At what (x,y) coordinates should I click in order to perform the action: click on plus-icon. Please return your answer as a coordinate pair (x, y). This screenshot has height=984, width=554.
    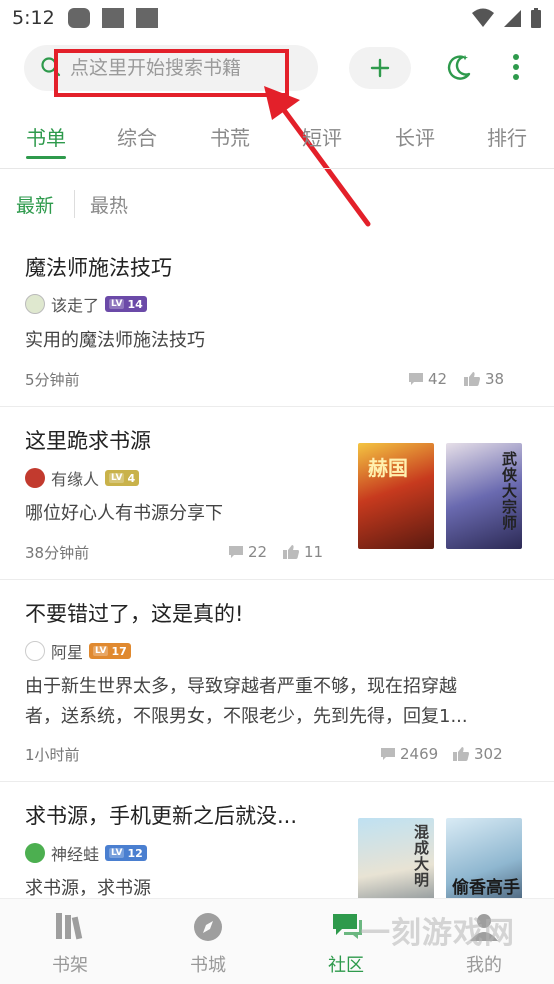
    Looking at the image, I should click on (380, 68).